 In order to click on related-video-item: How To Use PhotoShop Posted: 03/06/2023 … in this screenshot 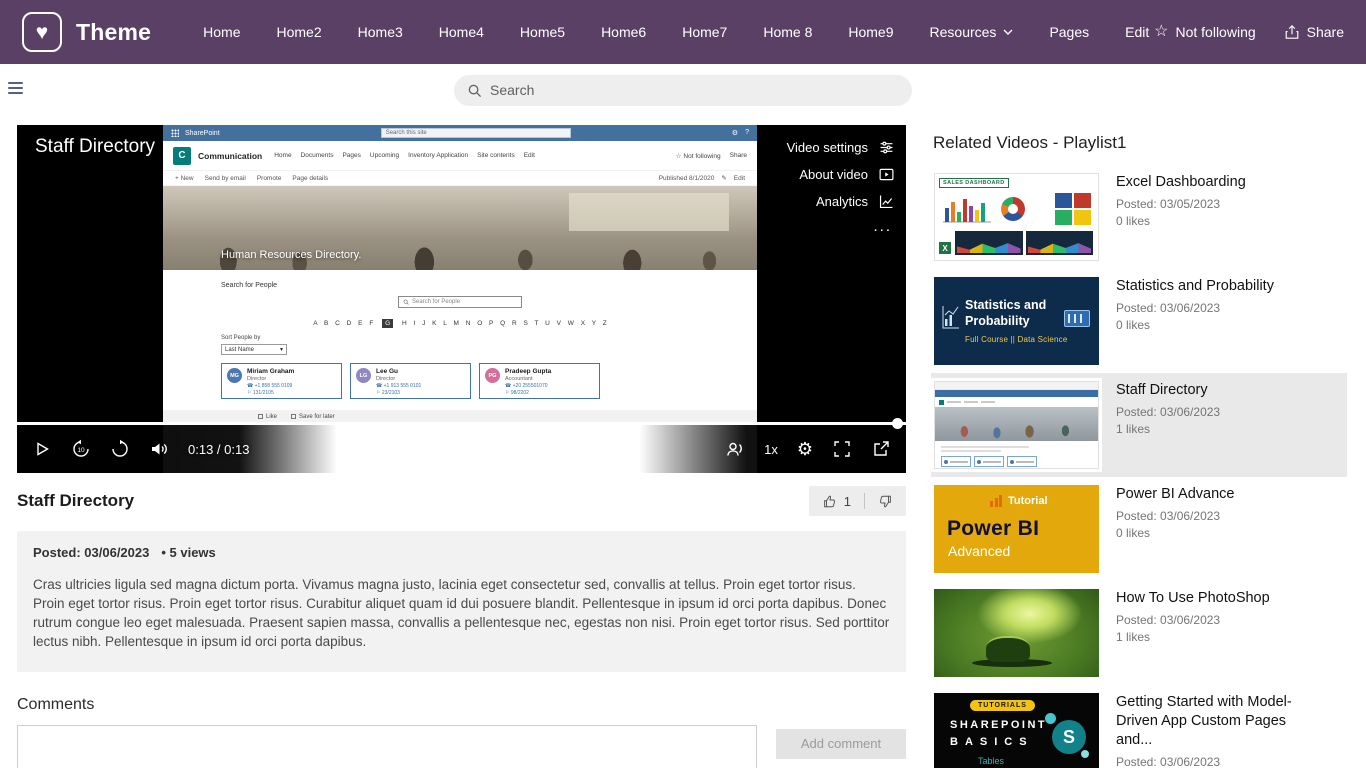, I will do `click(1139, 633)`.